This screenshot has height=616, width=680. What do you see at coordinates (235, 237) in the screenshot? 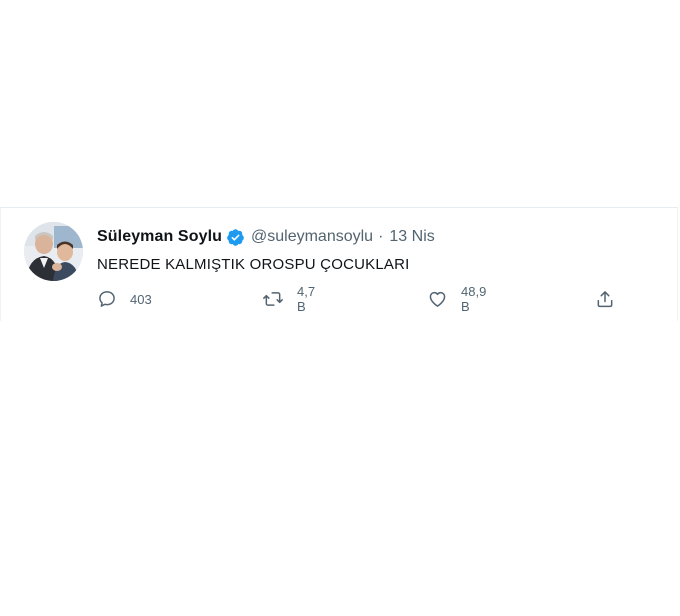
I see `verified-badge-icon` at bounding box center [235, 237].